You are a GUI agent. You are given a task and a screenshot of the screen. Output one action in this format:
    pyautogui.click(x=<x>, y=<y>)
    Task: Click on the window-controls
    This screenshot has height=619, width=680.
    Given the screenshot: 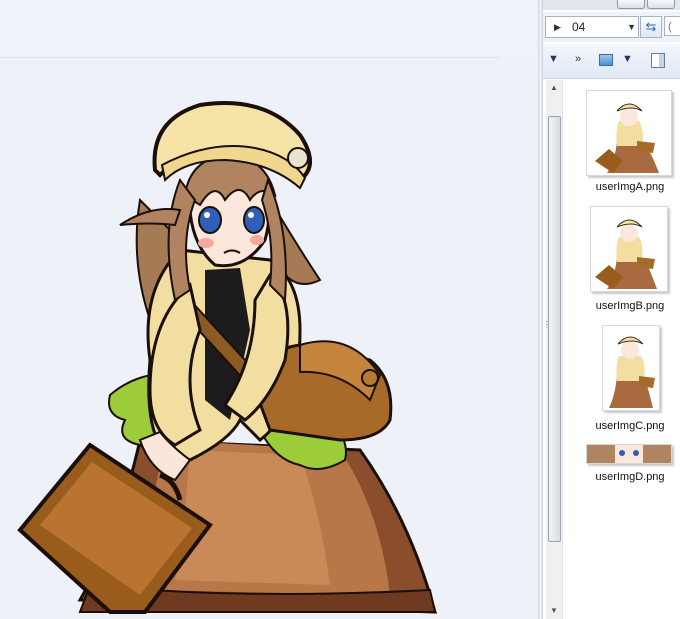 What is the action you would take?
    pyautogui.click(x=611, y=5)
    